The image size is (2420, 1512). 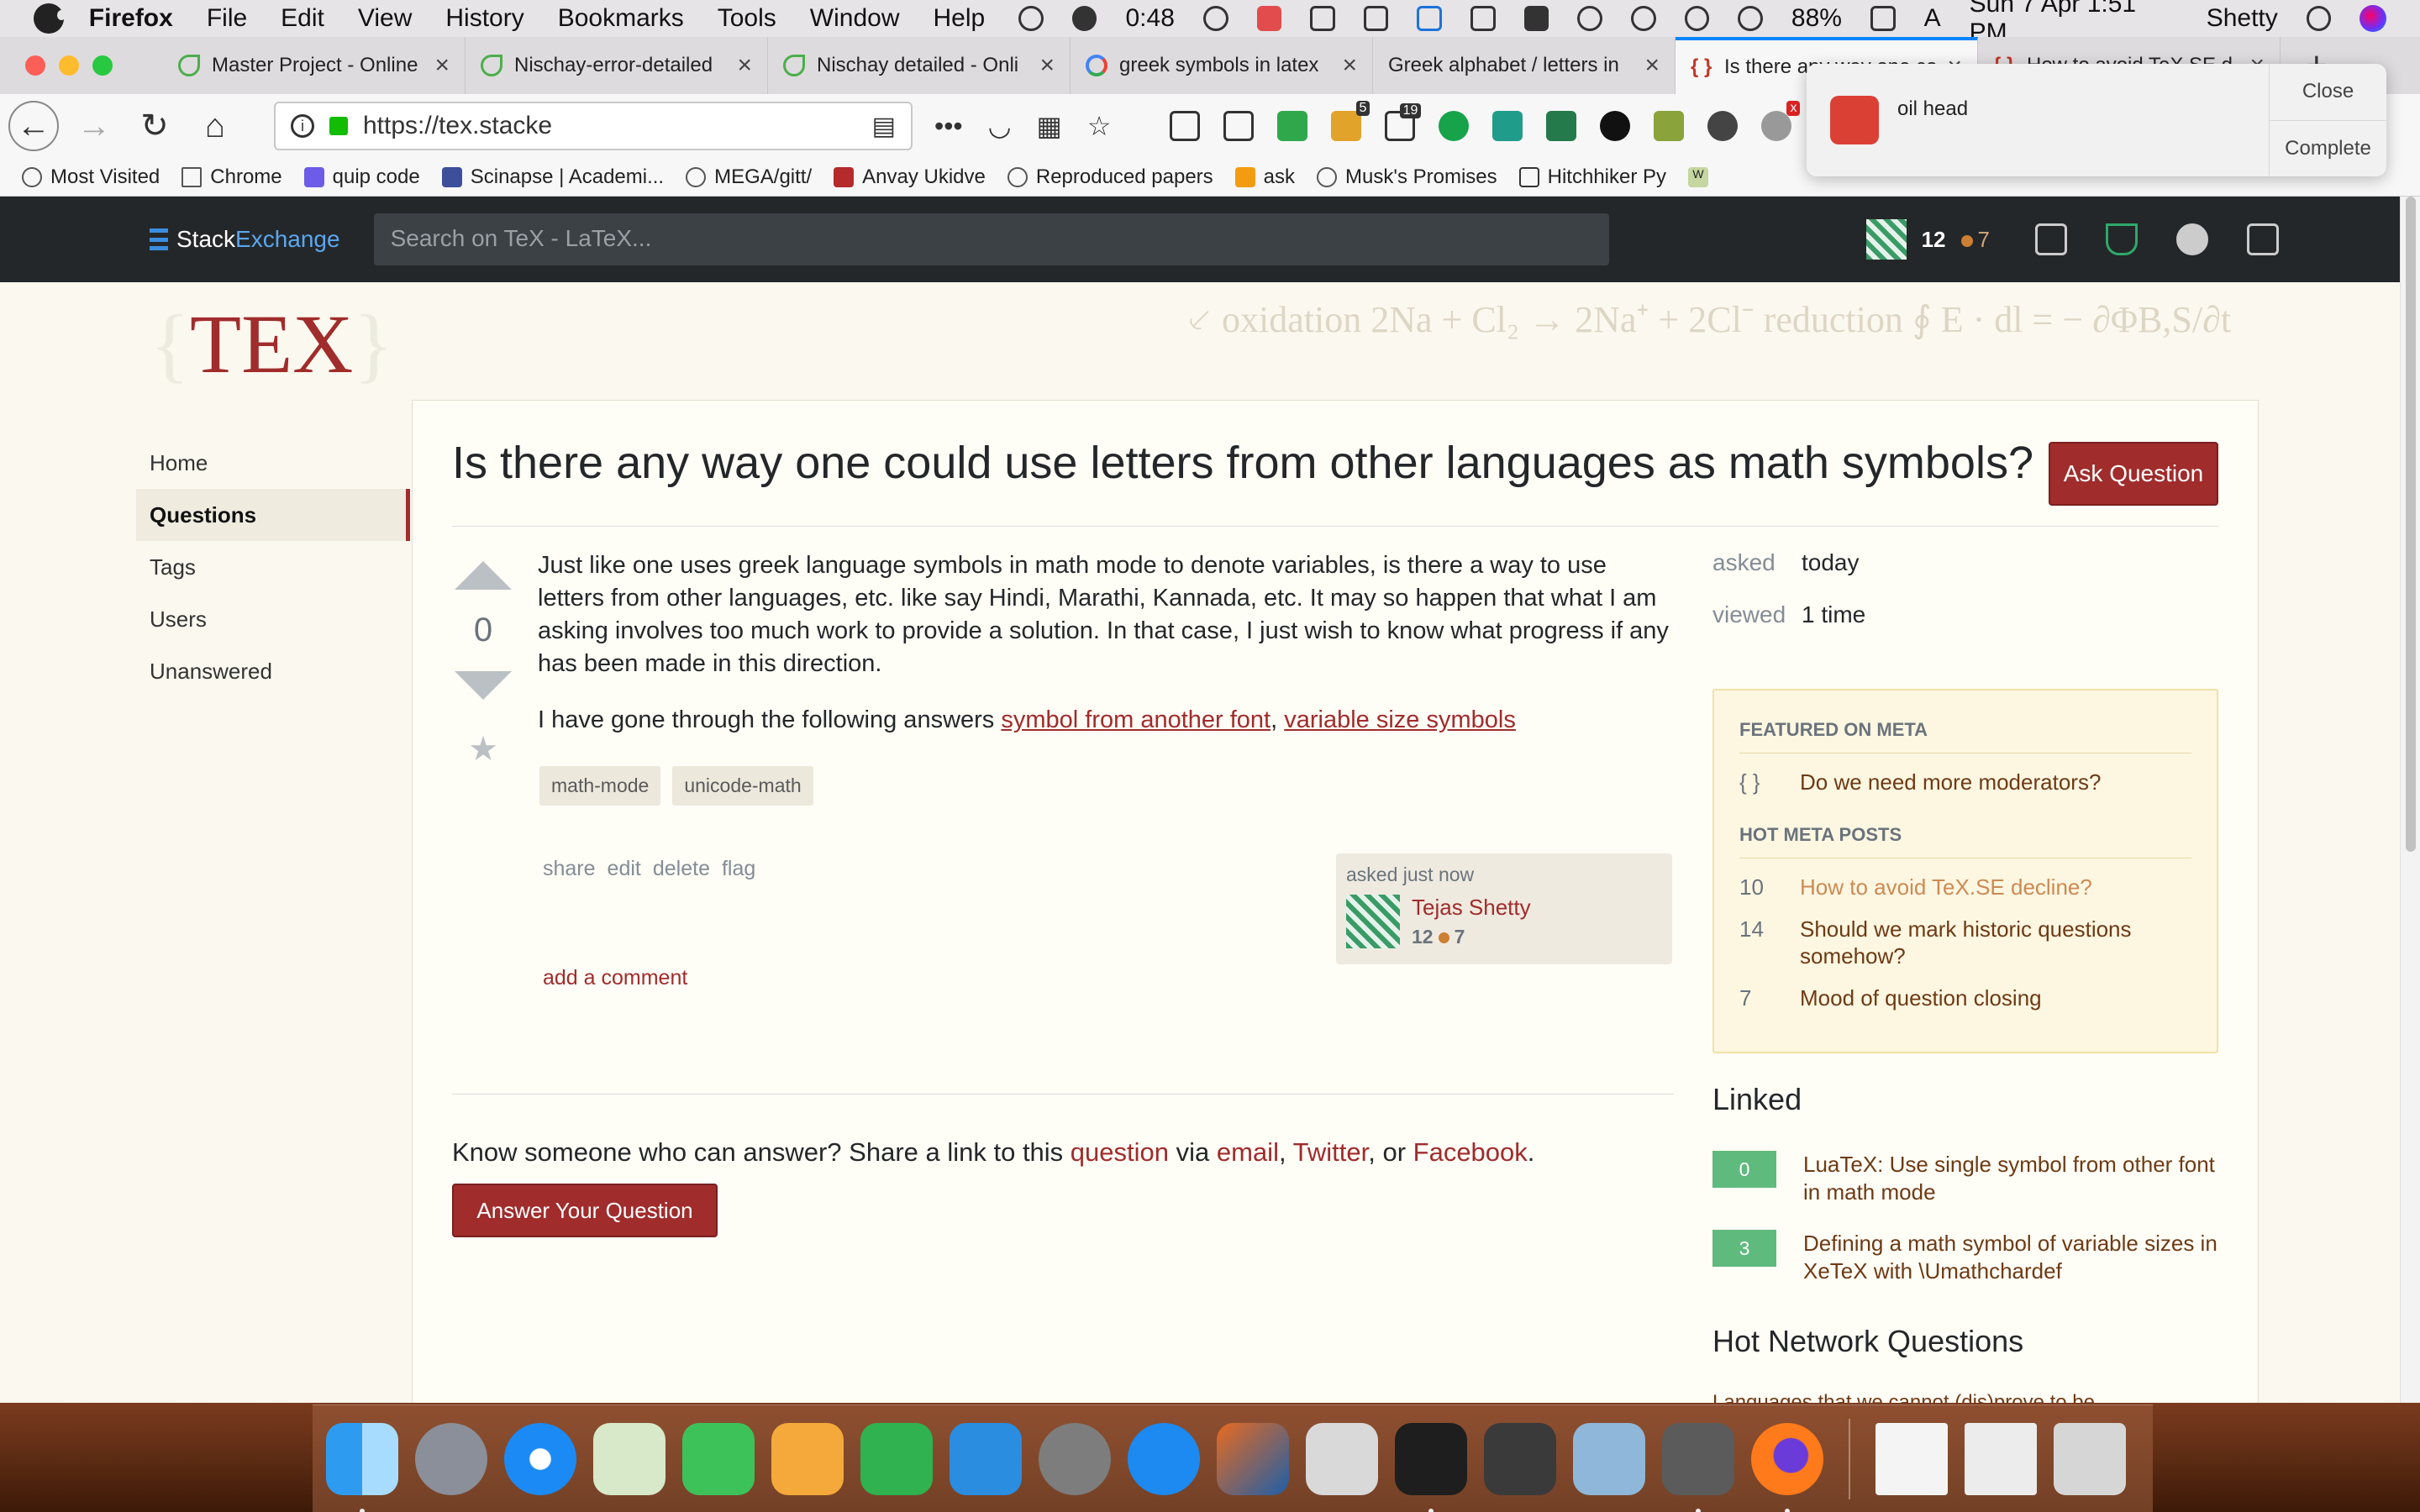 I want to click on spotlight-search-icon, so click(x=2319, y=18).